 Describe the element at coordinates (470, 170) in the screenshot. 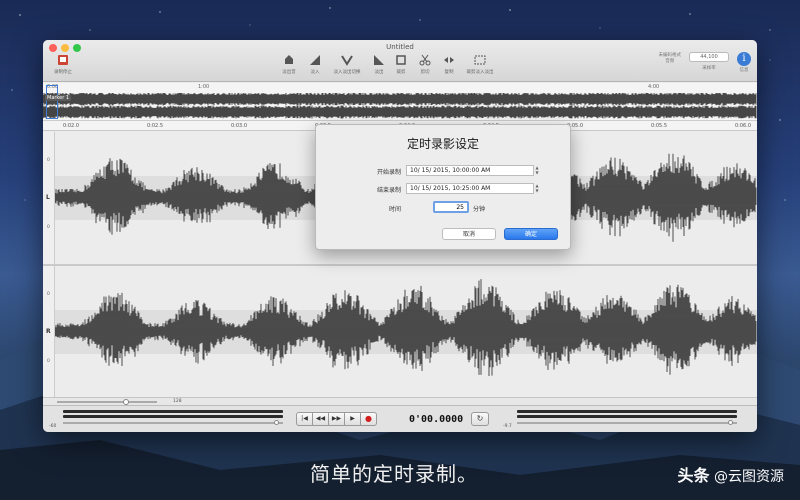

I see `start-datetime-field: 10/ 15/ 2015, 10:00:00 AM` at that location.